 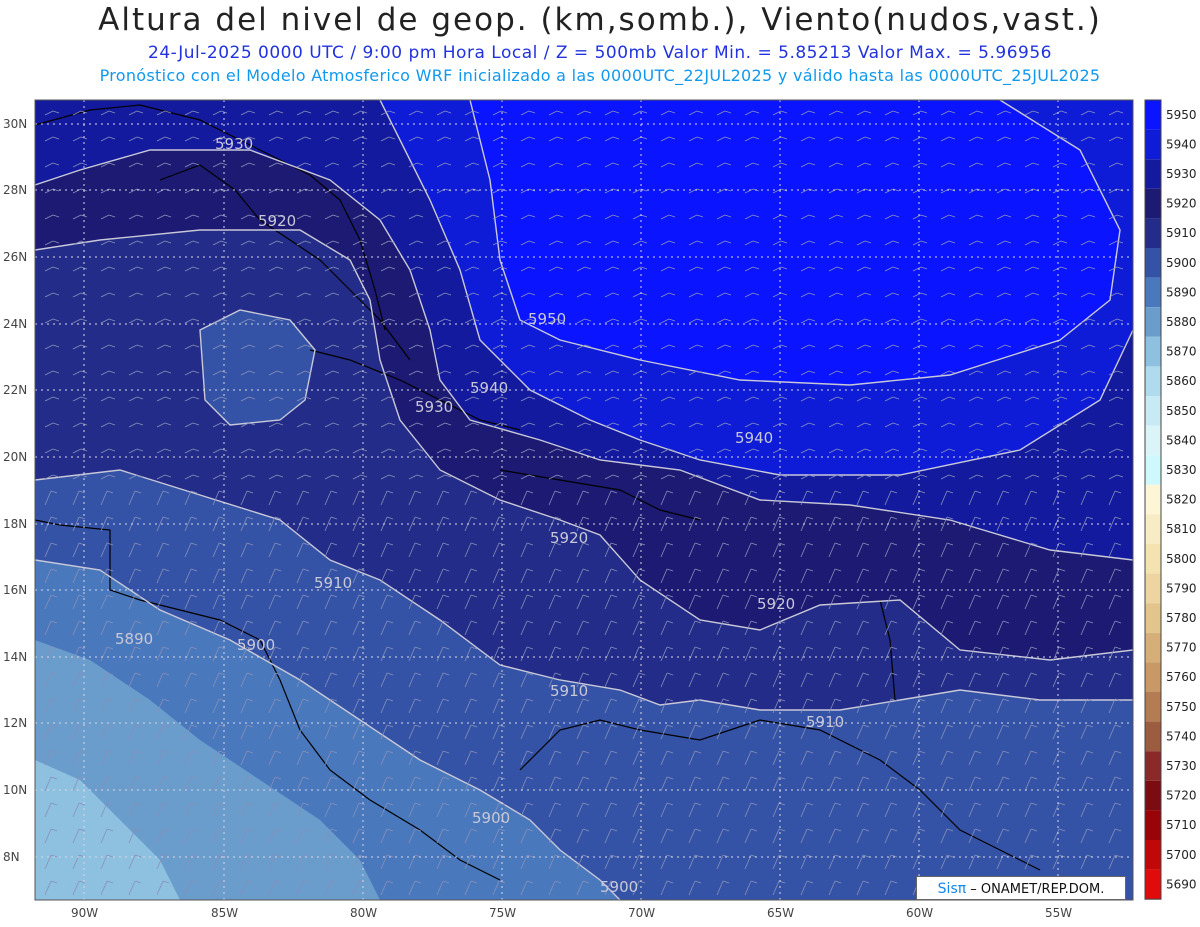 I want to click on longitude-label: 55W, so click(x=1058, y=913).